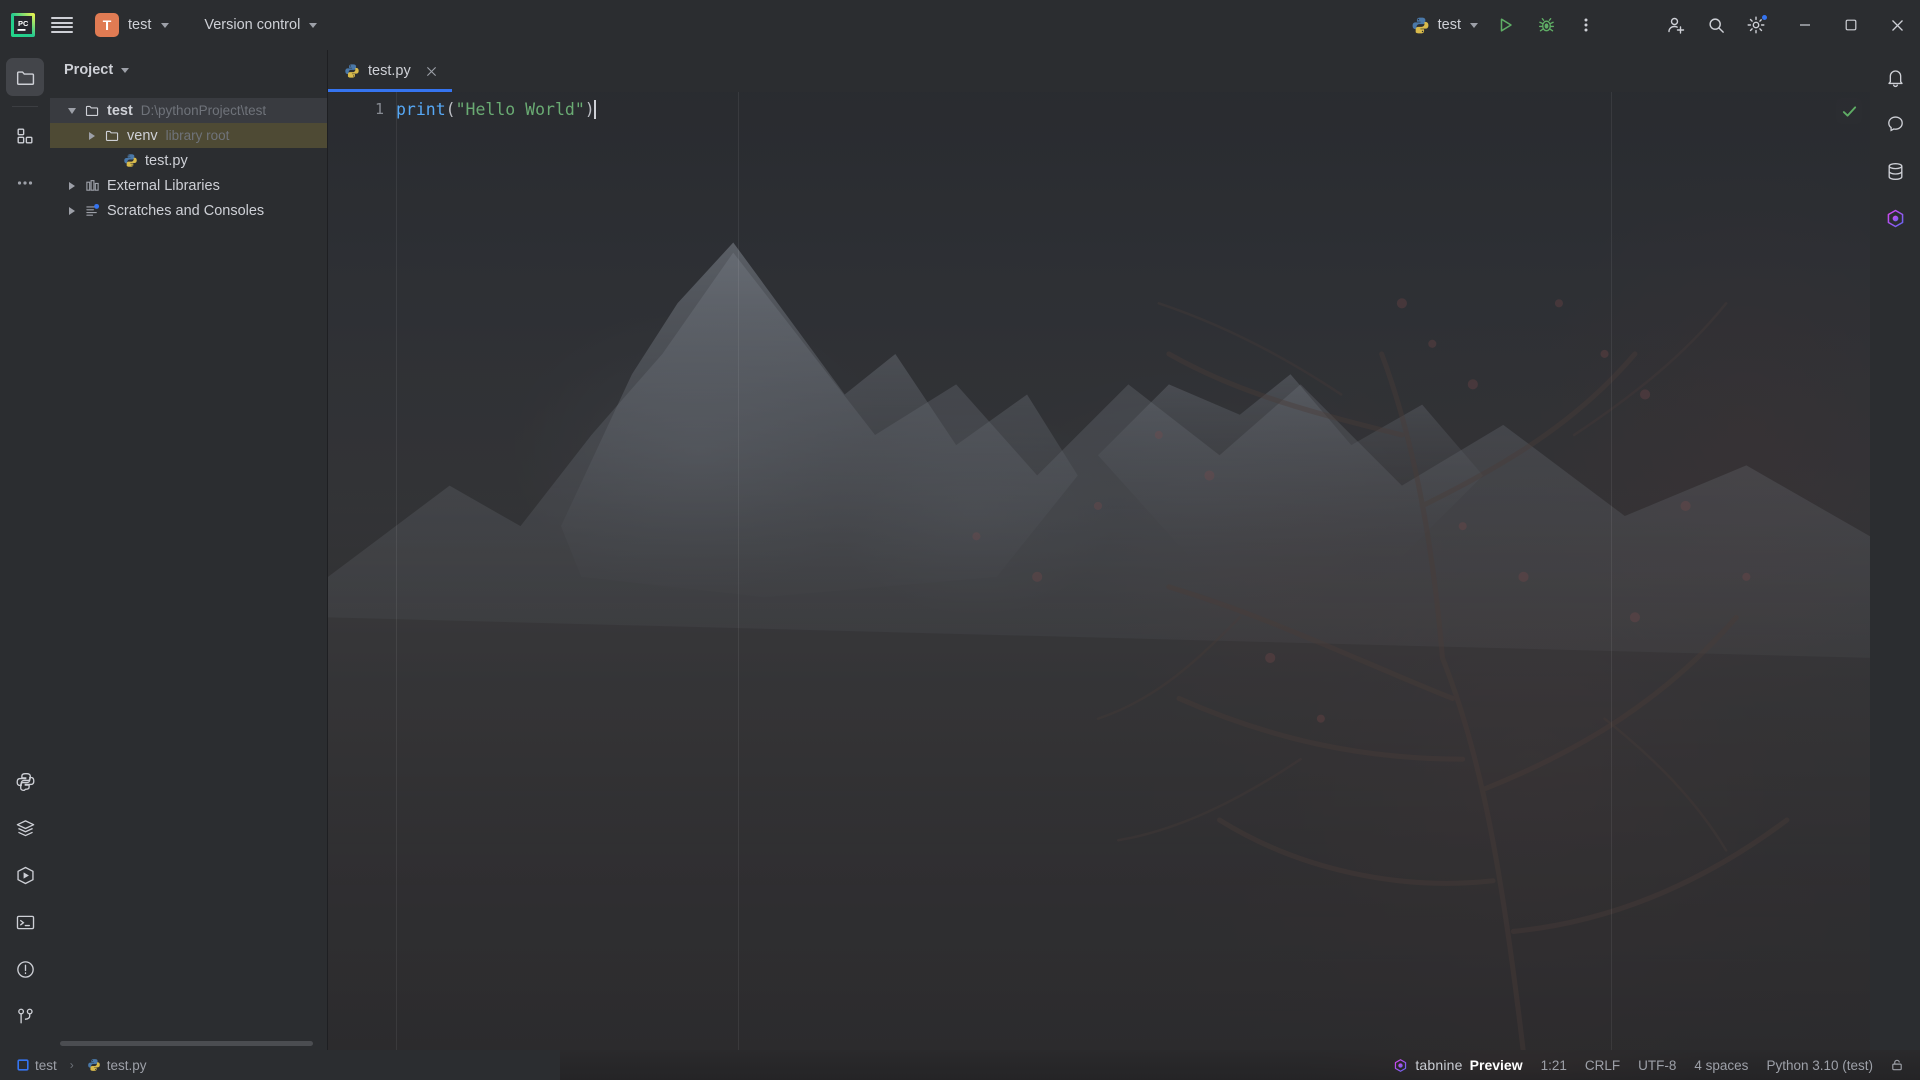 This screenshot has height=1080, width=1920. Describe the element at coordinates (188, 160) in the screenshot. I see `tree-row-test-py: test.py` at that location.